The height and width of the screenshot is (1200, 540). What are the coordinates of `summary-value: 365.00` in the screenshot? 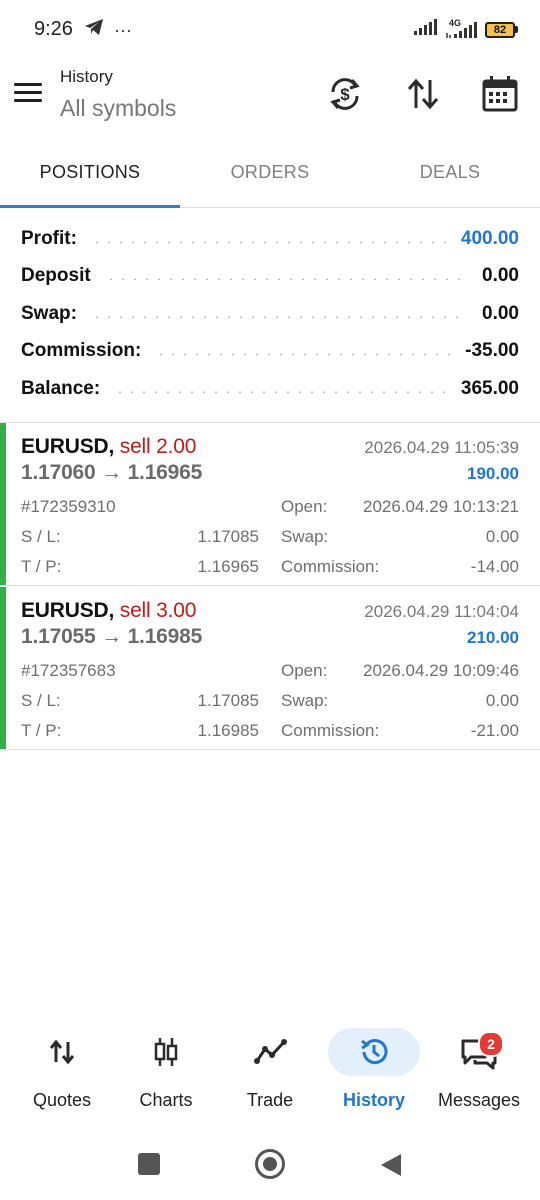 It's located at (489, 388).